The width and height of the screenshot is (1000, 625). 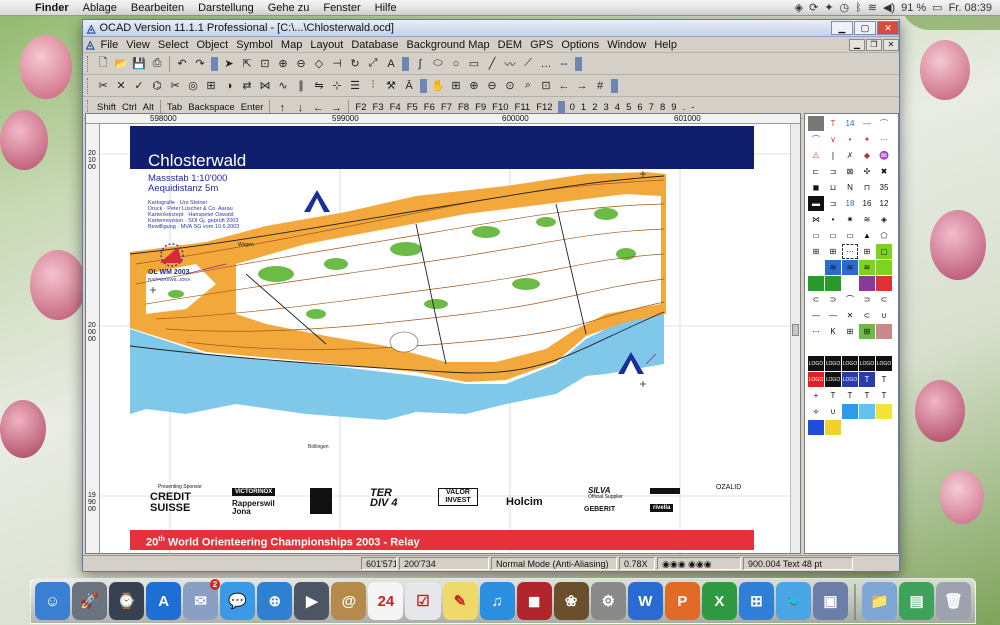 I want to click on symbol-swatch: ⊐, so click(x=833, y=171).